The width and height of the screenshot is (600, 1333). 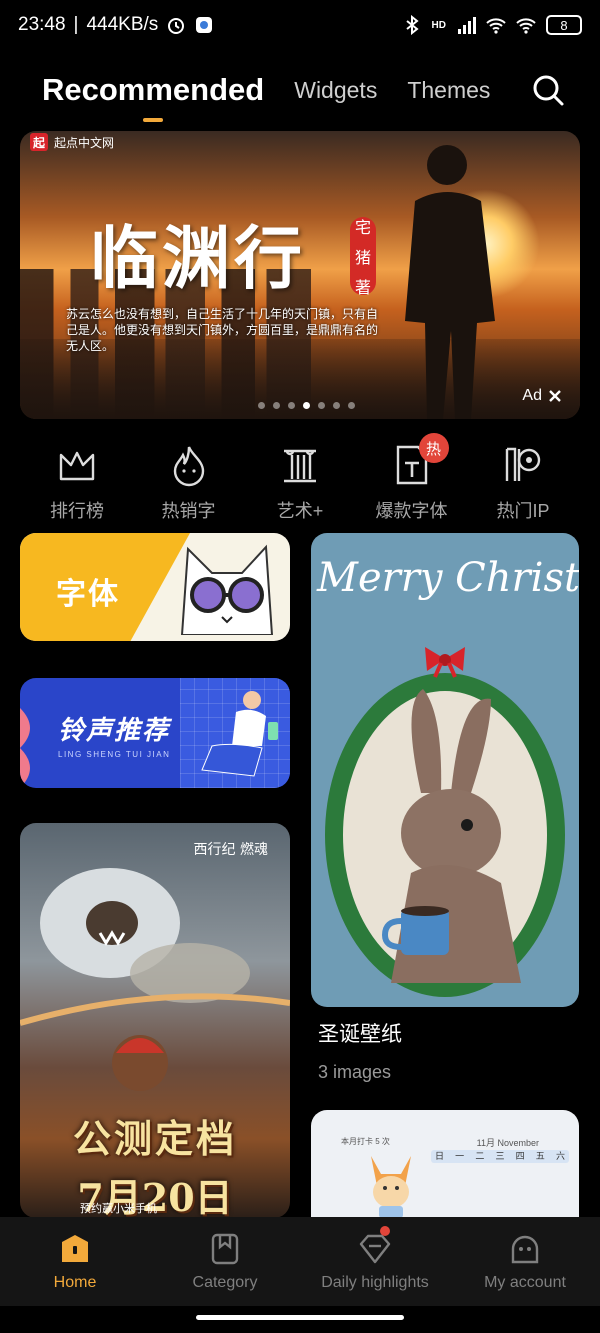 What do you see at coordinates (391, 1187) in the screenshot?
I see `corgi-illustration` at bounding box center [391, 1187].